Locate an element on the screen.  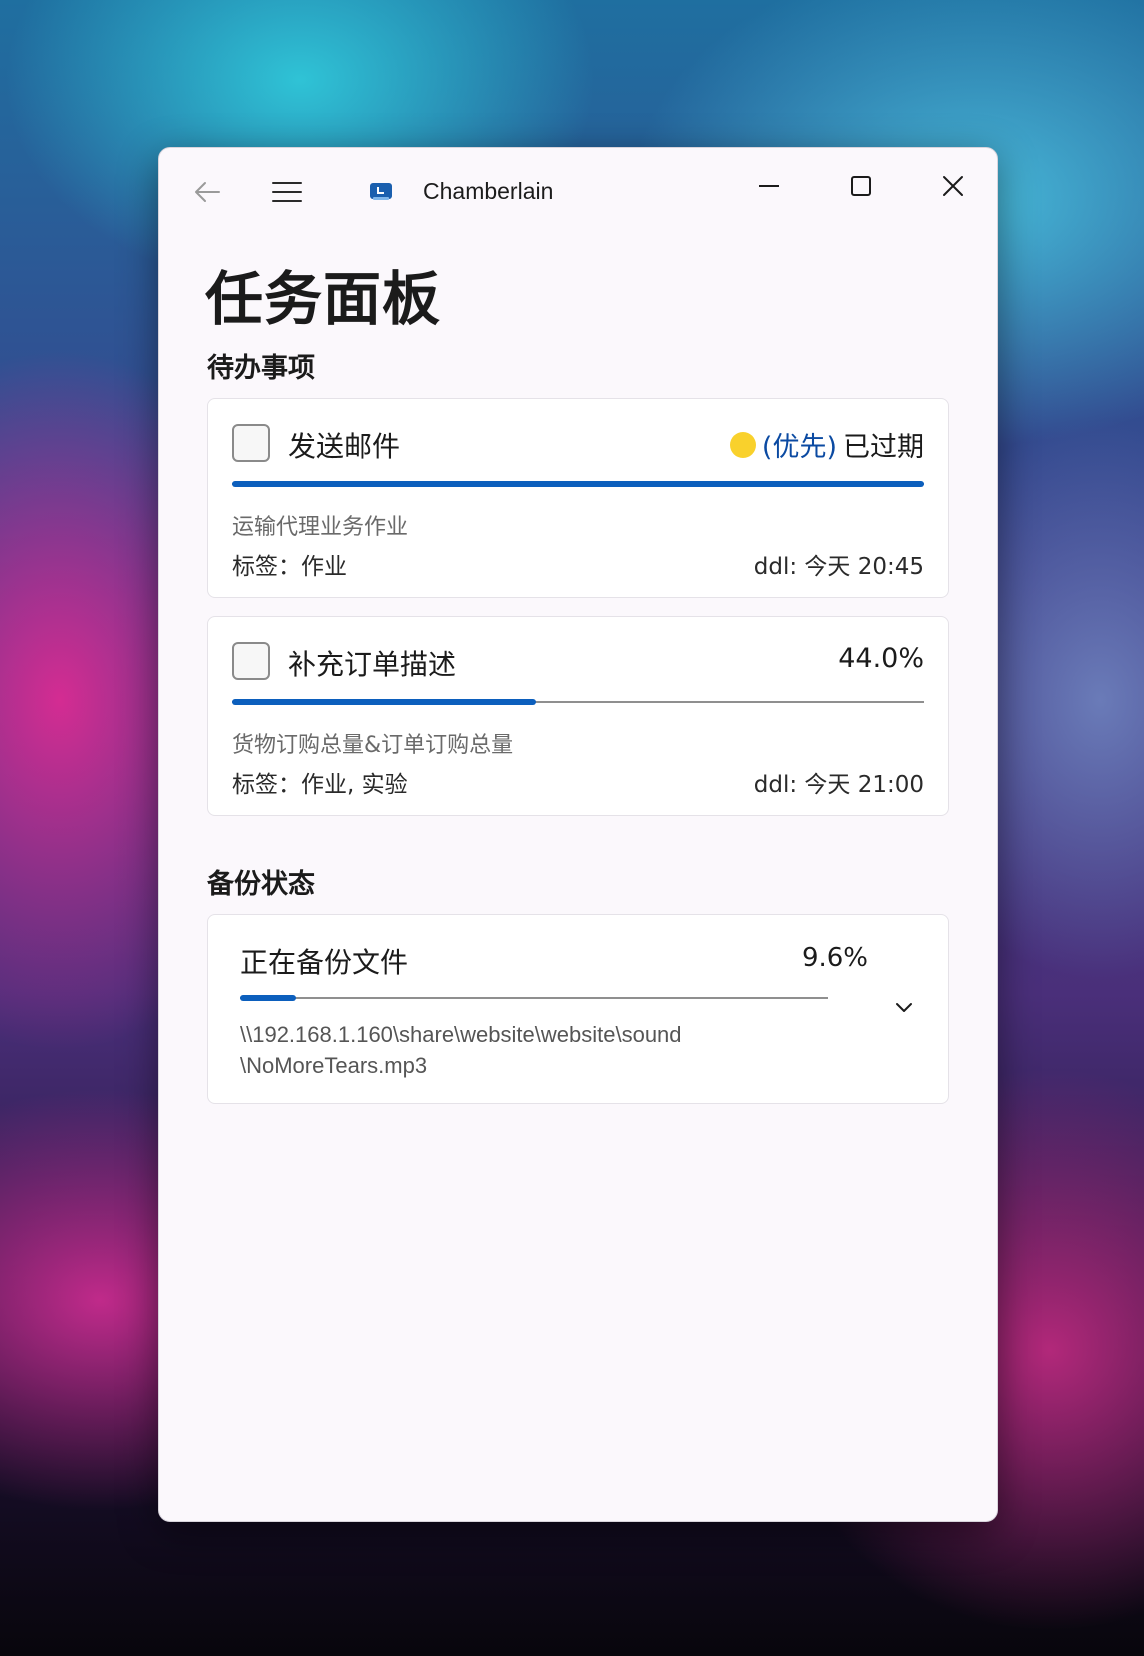
task-description: 运输代理业务作业 is located at coordinates (320, 527).